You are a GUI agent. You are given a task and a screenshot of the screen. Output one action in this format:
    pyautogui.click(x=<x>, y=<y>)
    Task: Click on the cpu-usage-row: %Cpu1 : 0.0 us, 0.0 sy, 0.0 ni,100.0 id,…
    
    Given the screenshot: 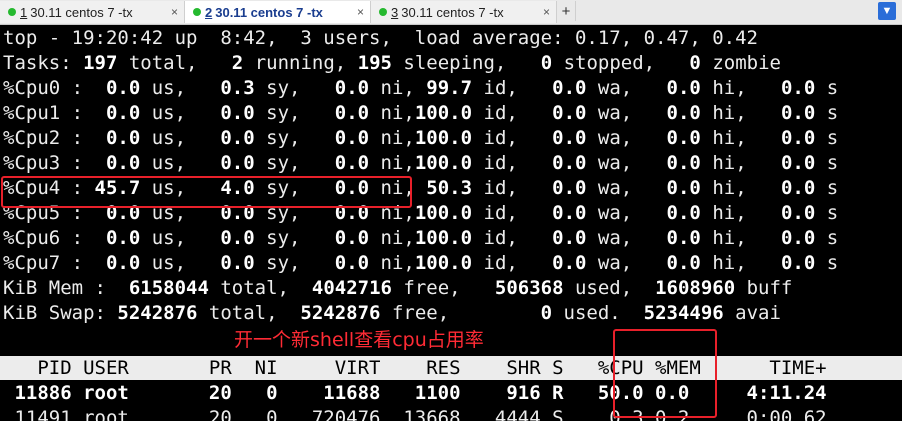 What is the action you would take?
    pyautogui.click(x=421, y=113)
    